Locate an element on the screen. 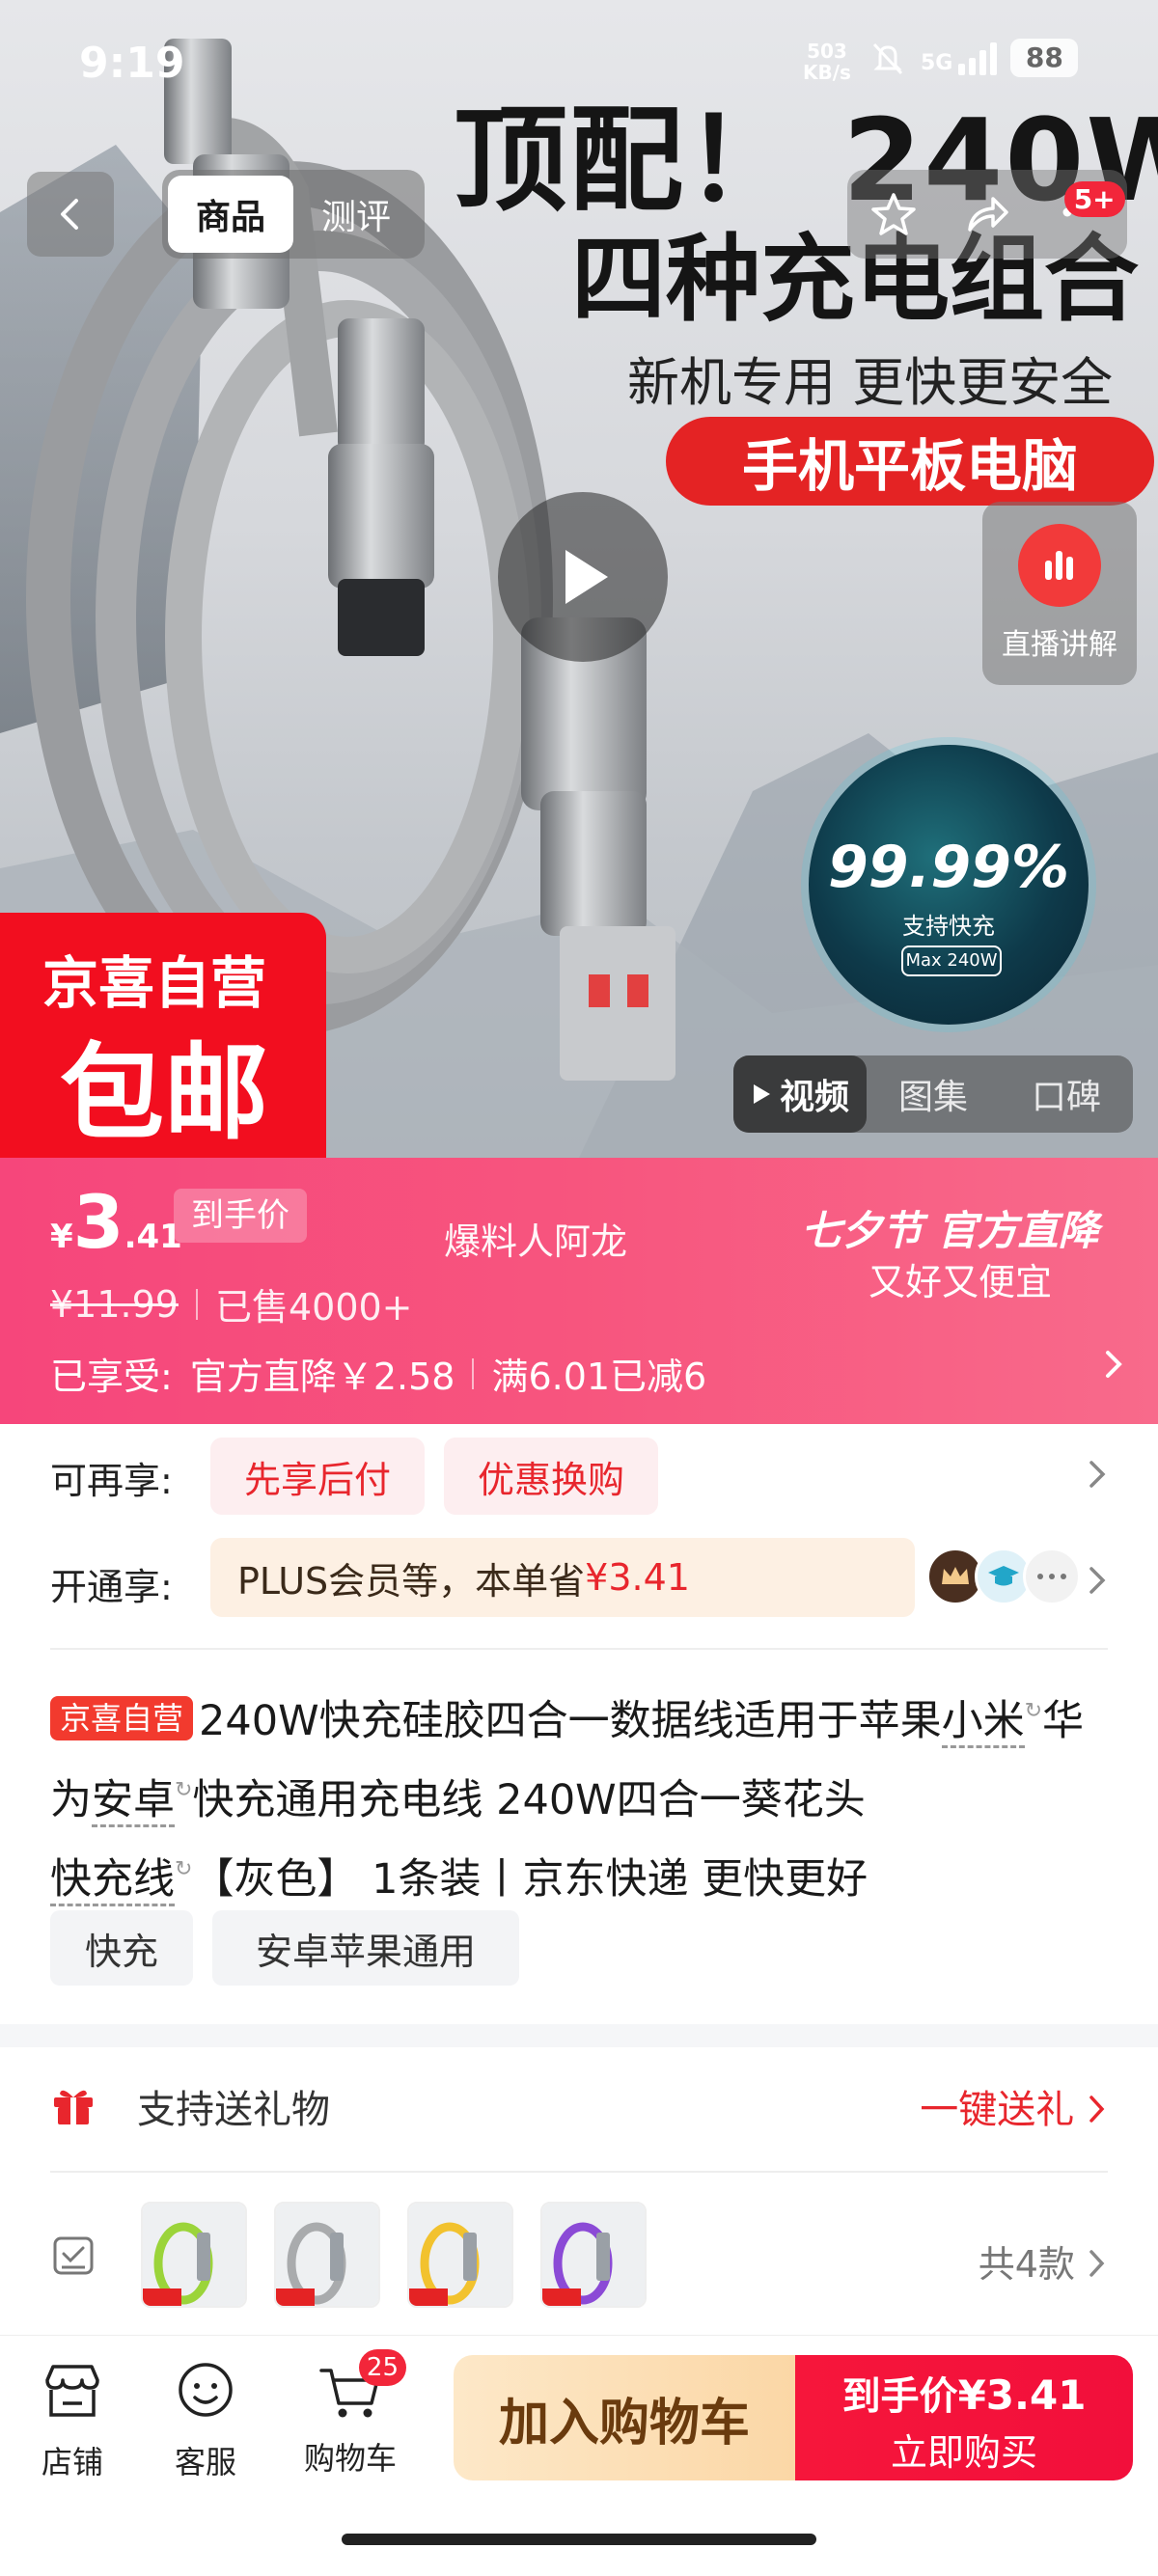 The image size is (1158, 2576). original-price: ¥11.99 is located at coordinates (114, 1304).